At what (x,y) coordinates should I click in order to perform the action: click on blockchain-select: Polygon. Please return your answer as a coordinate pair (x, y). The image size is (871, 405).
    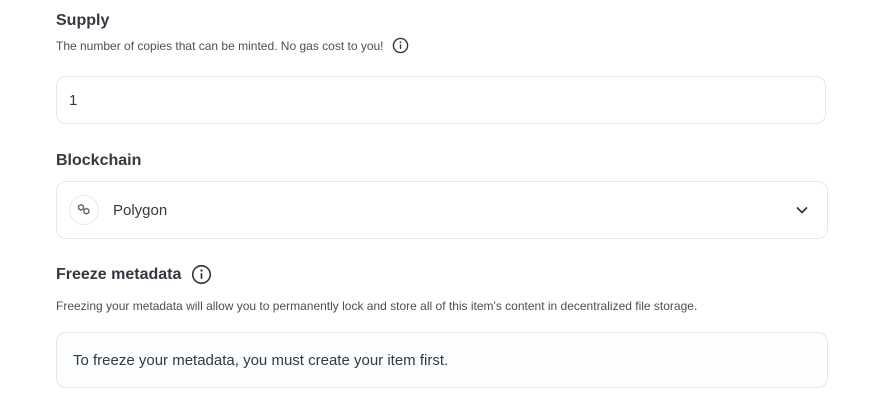
    Looking at the image, I should click on (442, 210).